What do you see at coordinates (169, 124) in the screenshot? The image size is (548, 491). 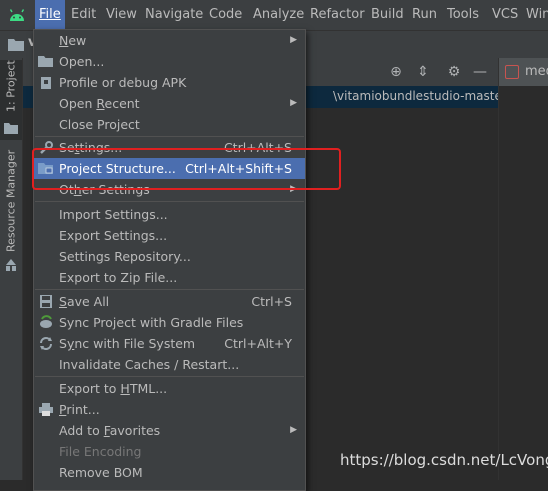 I see `menu-item-close-project: Close Project` at bounding box center [169, 124].